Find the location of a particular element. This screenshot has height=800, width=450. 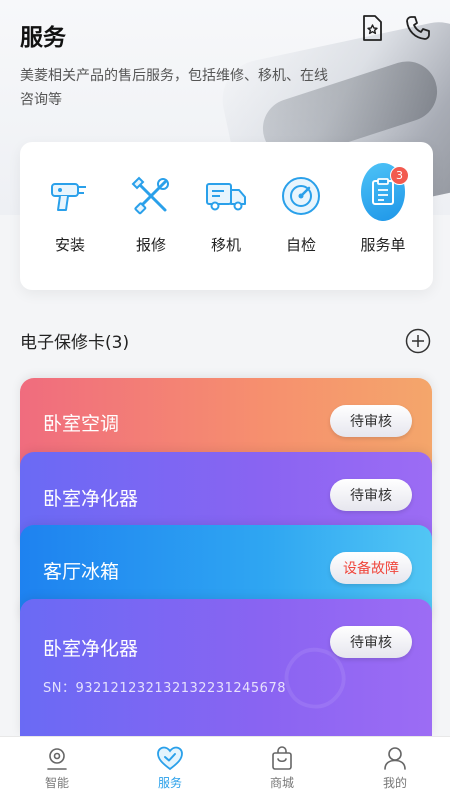

nav-smart: 智能 is located at coordinates (57, 768).